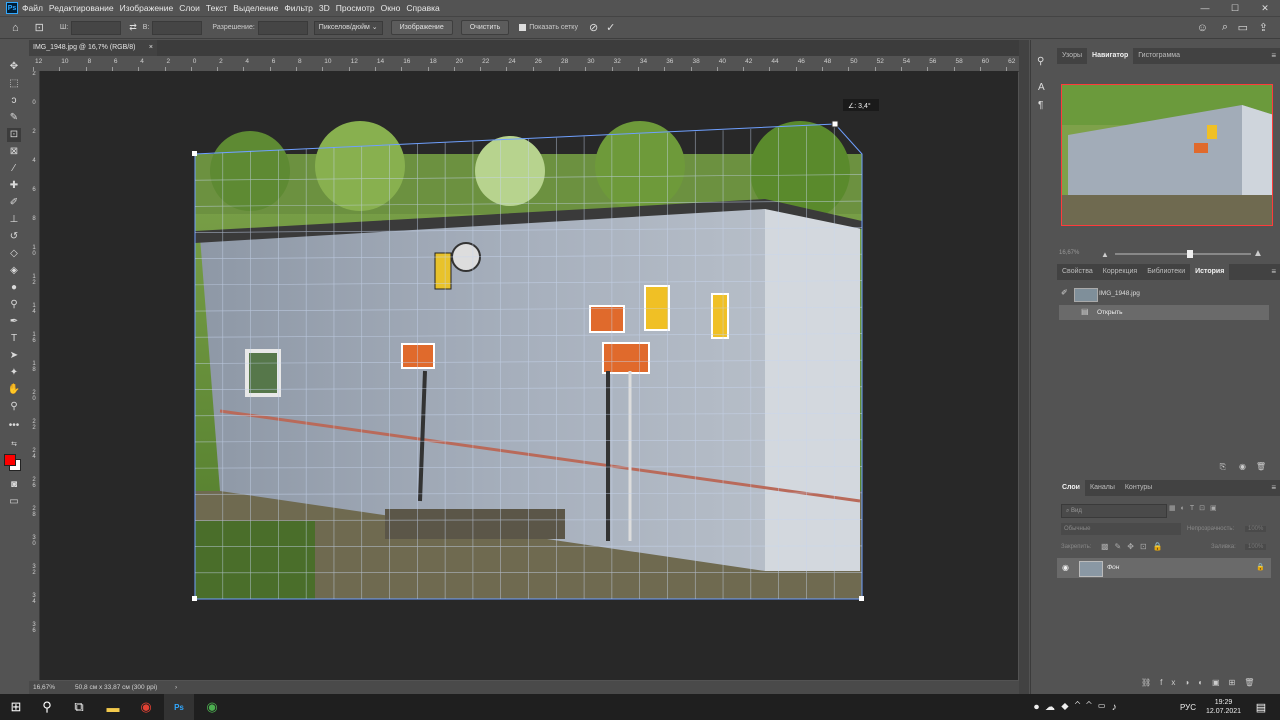  Describe the element at coordinates (1040, 105) in the screenshot. I see `paragraph-icon: ¶` at that location.